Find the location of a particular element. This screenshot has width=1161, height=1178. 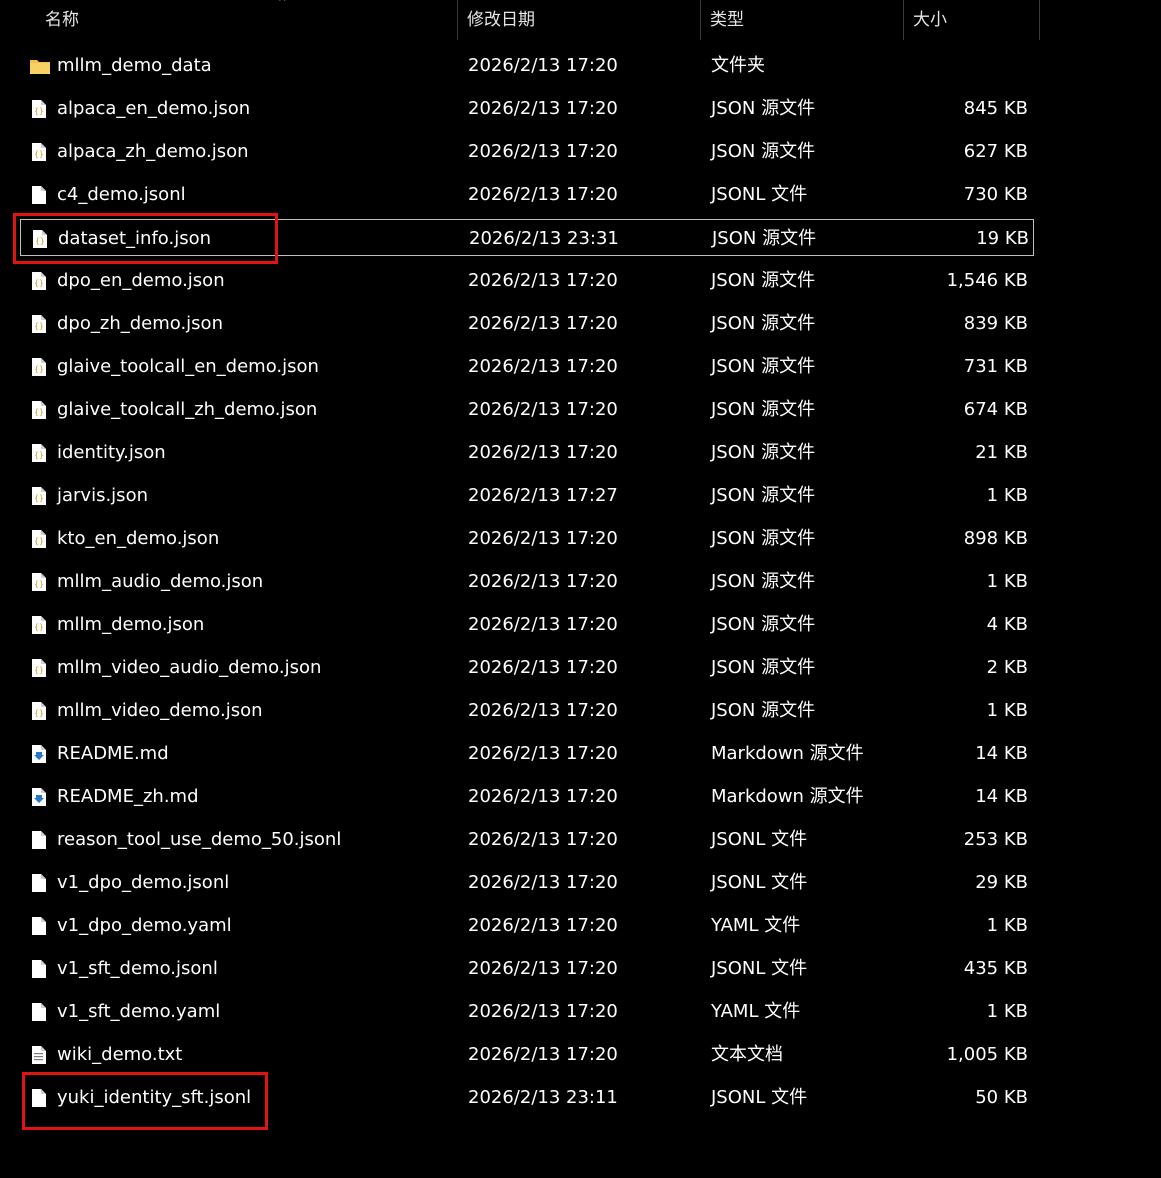

file-type: Markdown 源文件 is located at coordinates (787, 796).